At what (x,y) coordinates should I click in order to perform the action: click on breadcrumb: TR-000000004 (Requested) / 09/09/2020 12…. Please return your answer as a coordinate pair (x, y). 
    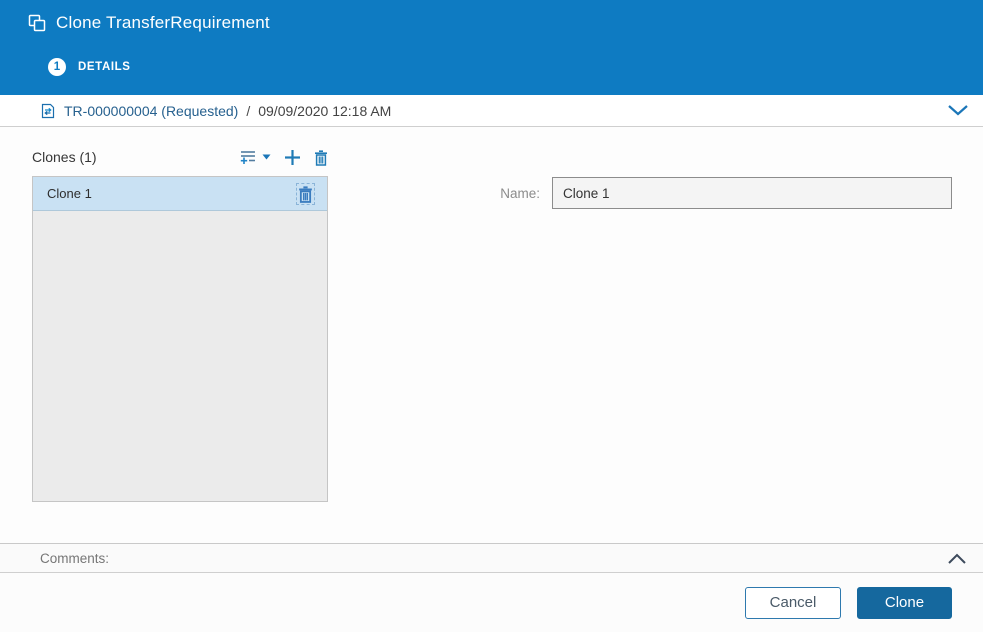
    Looking at the image, I should click on (491, 111).